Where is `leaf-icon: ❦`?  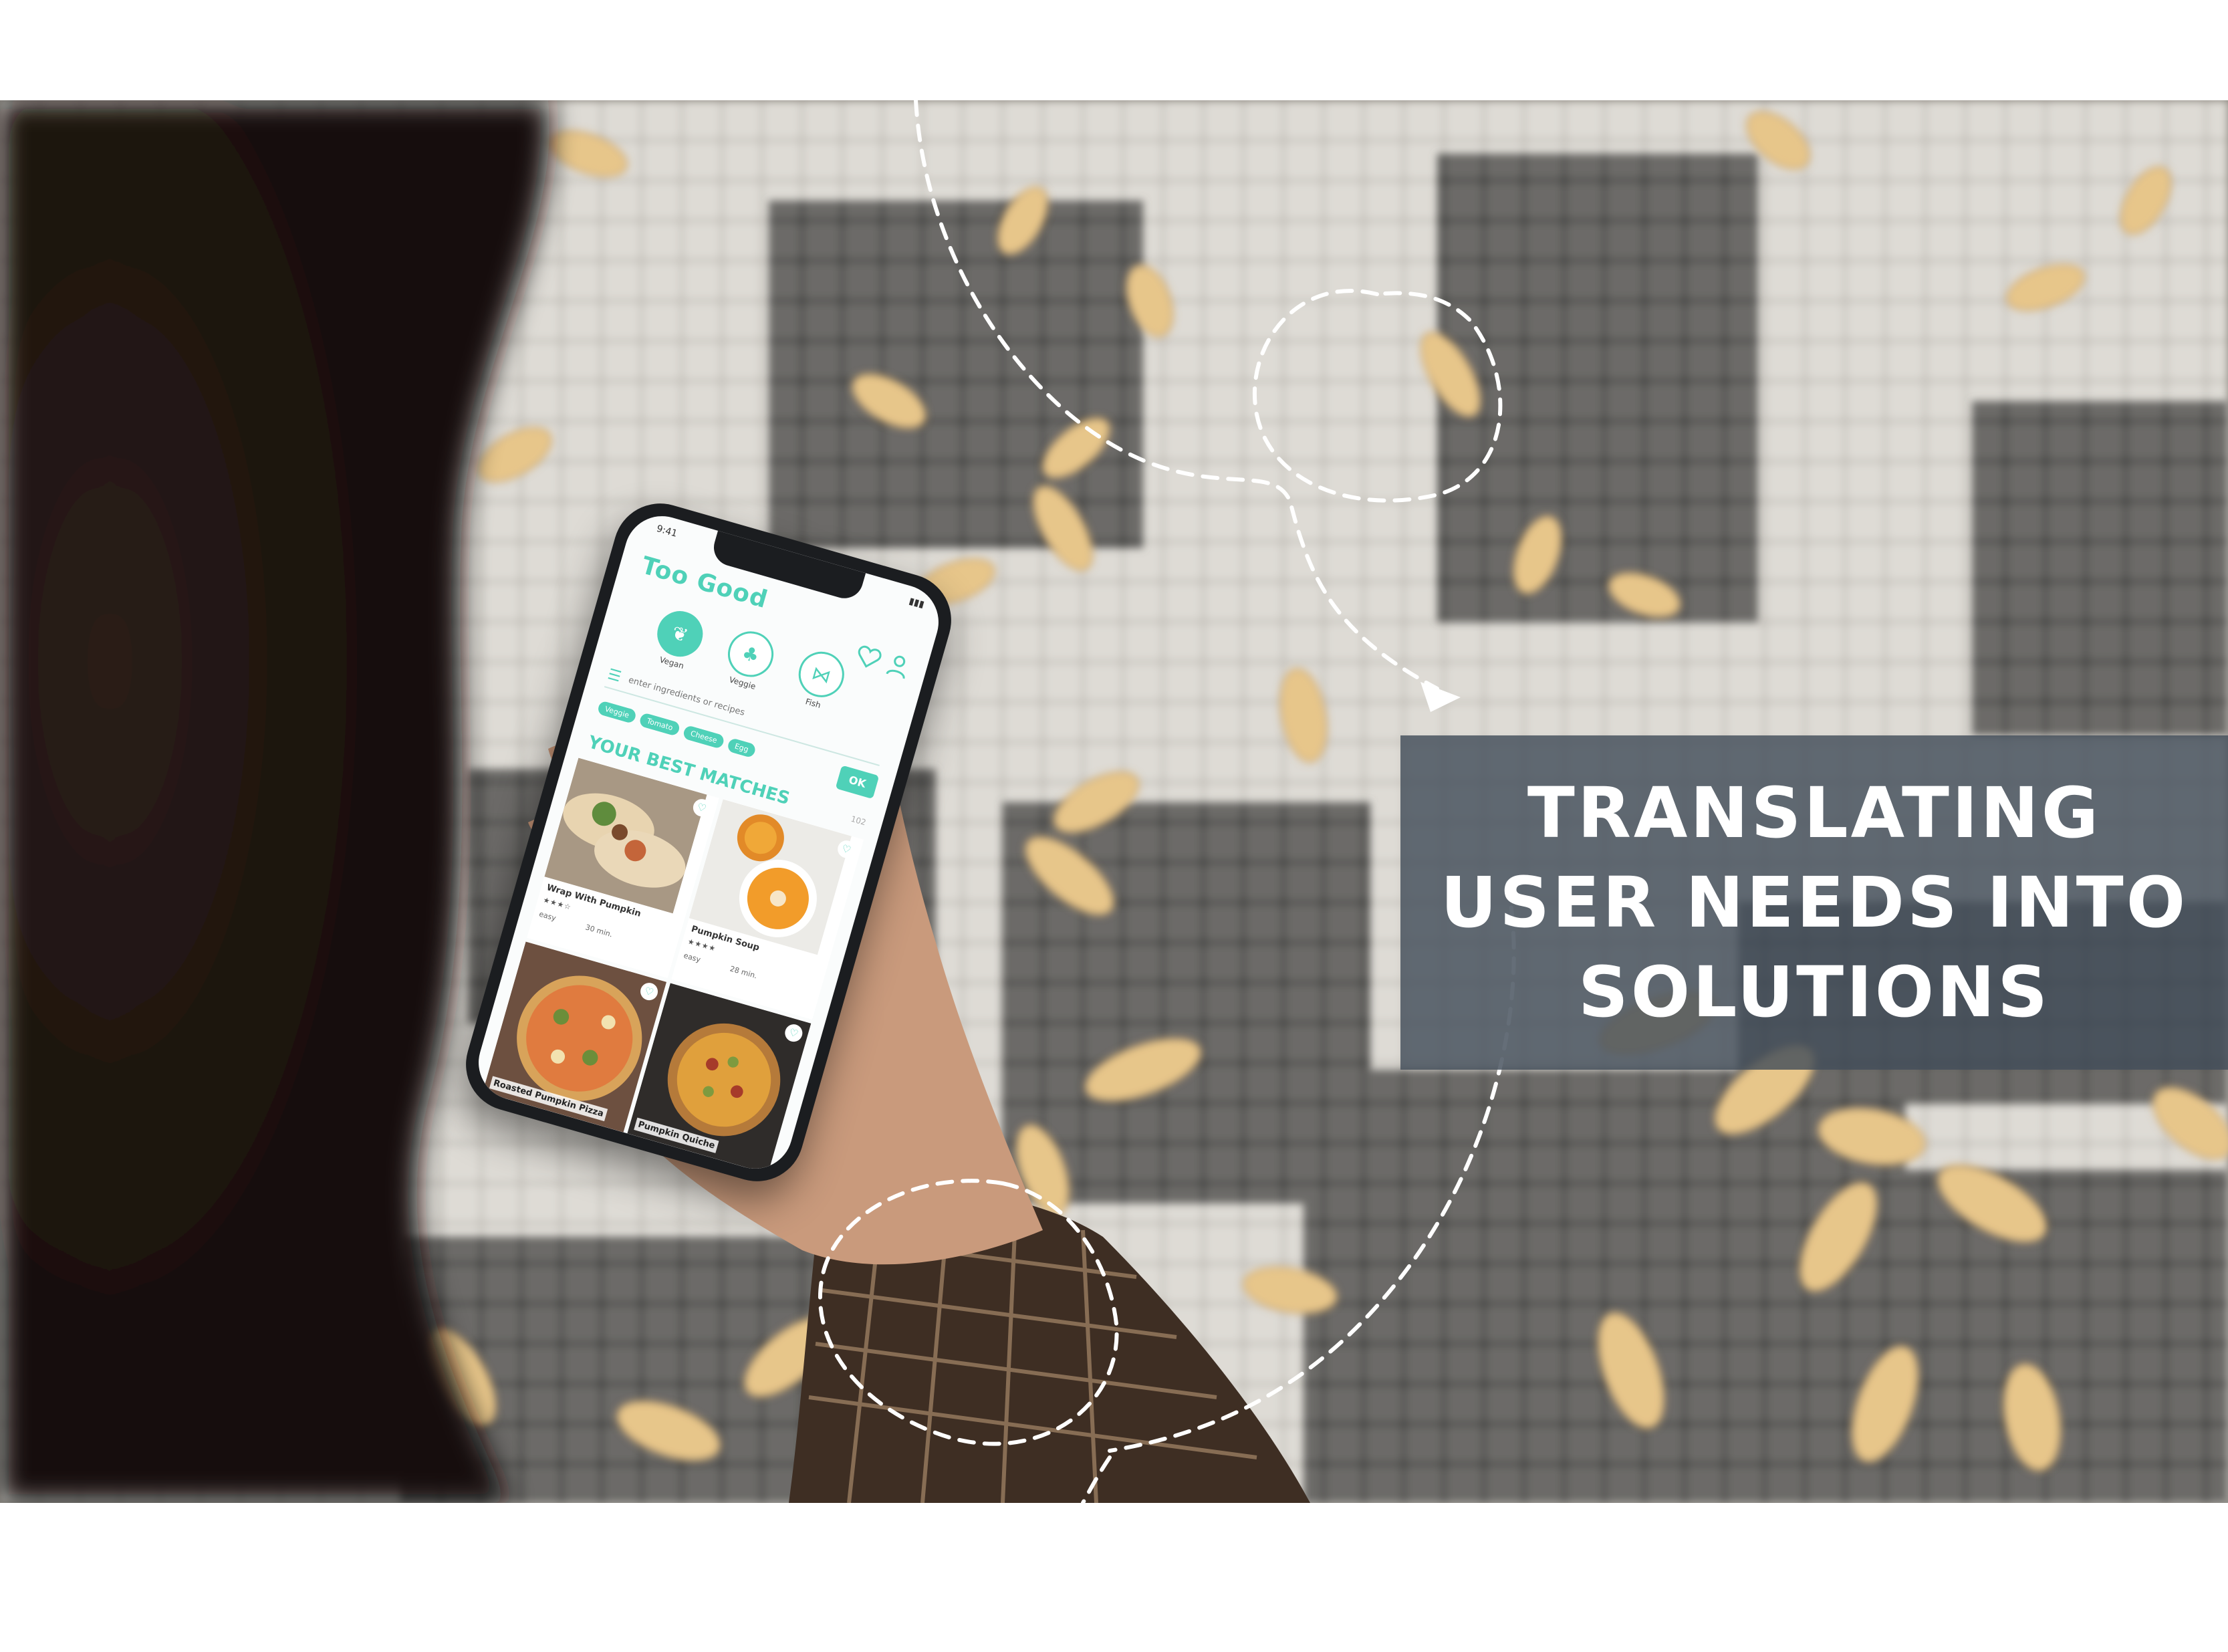
leaf-icon: ❦ is located at coordinates (680, 634).